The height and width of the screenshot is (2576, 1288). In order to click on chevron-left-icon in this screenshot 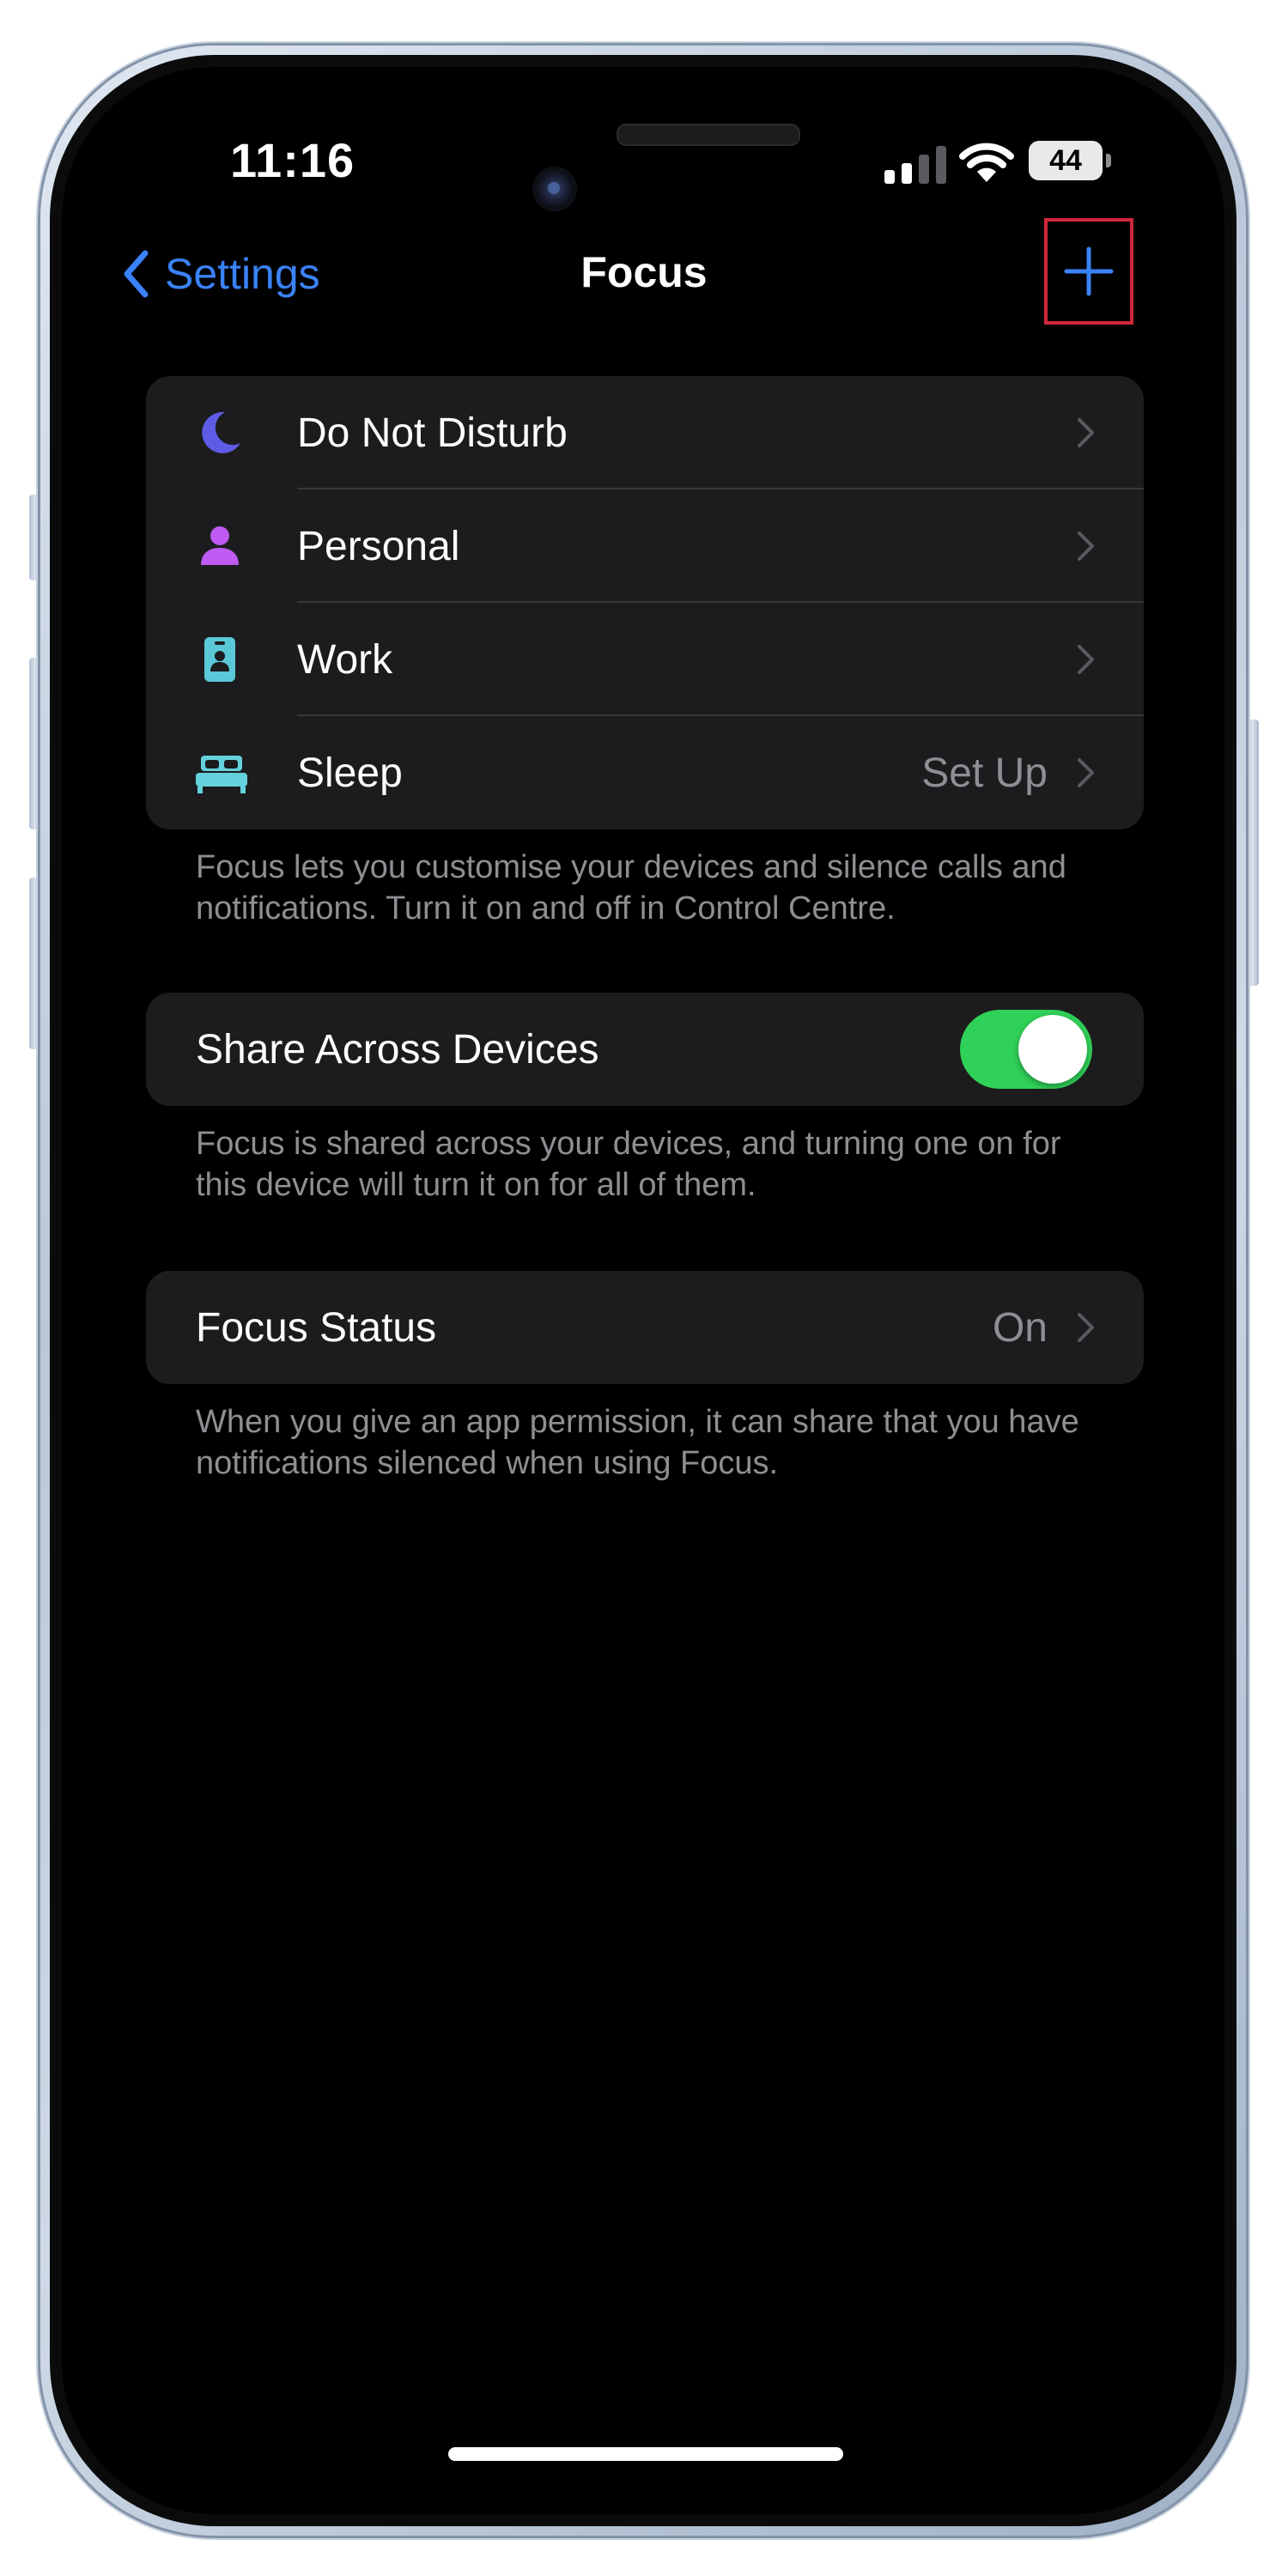, I will do `click(137, 274)`.